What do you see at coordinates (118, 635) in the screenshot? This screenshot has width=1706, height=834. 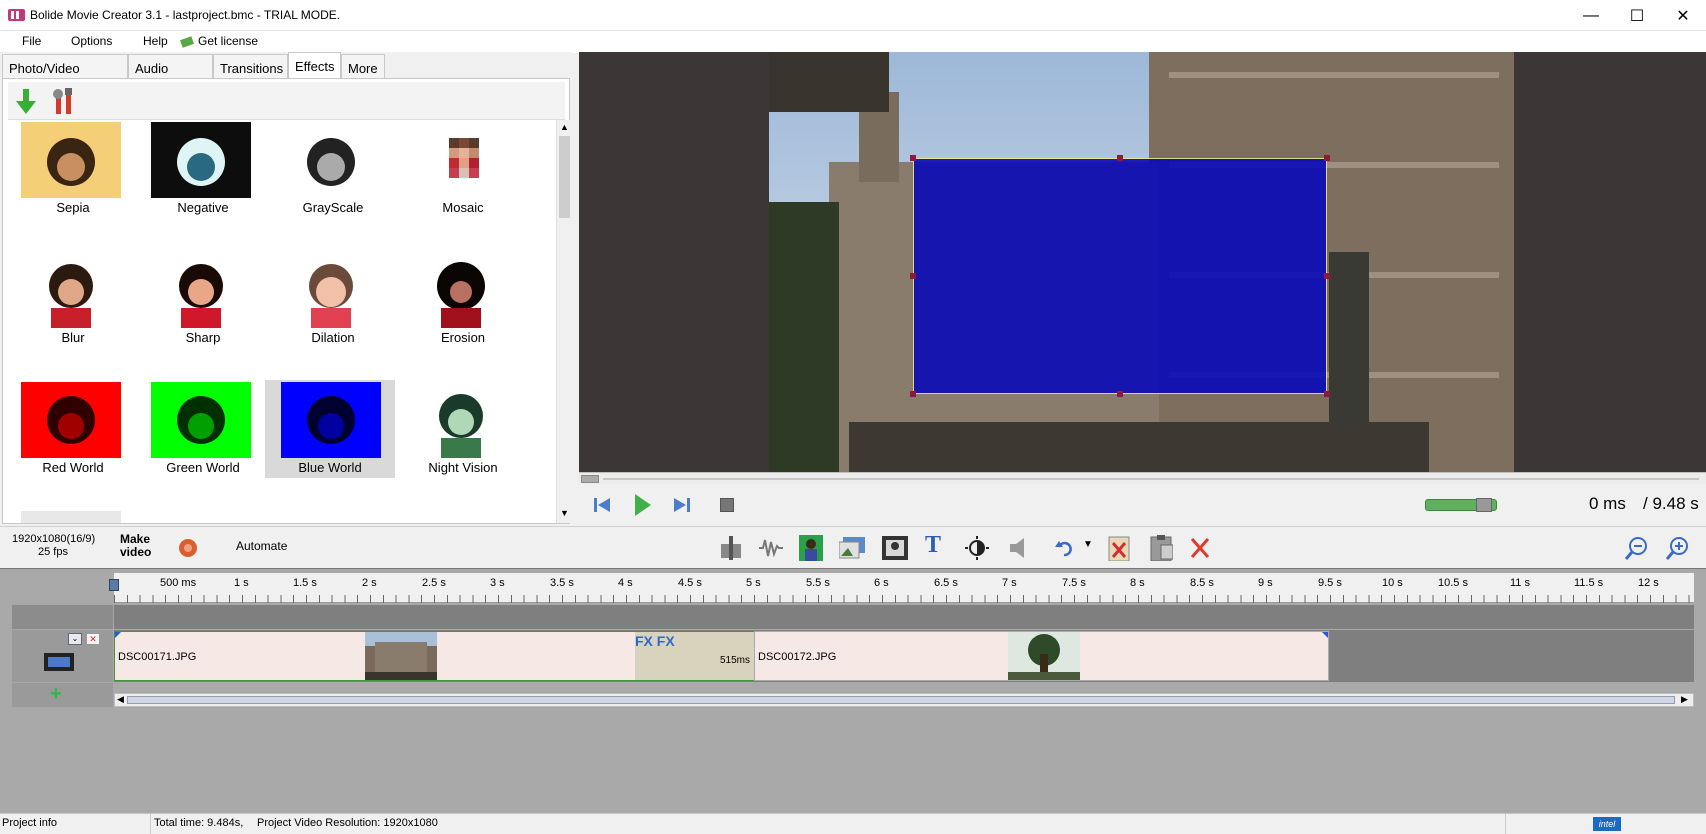 I see `clip-start-marker` at bounding box center [118, 635].